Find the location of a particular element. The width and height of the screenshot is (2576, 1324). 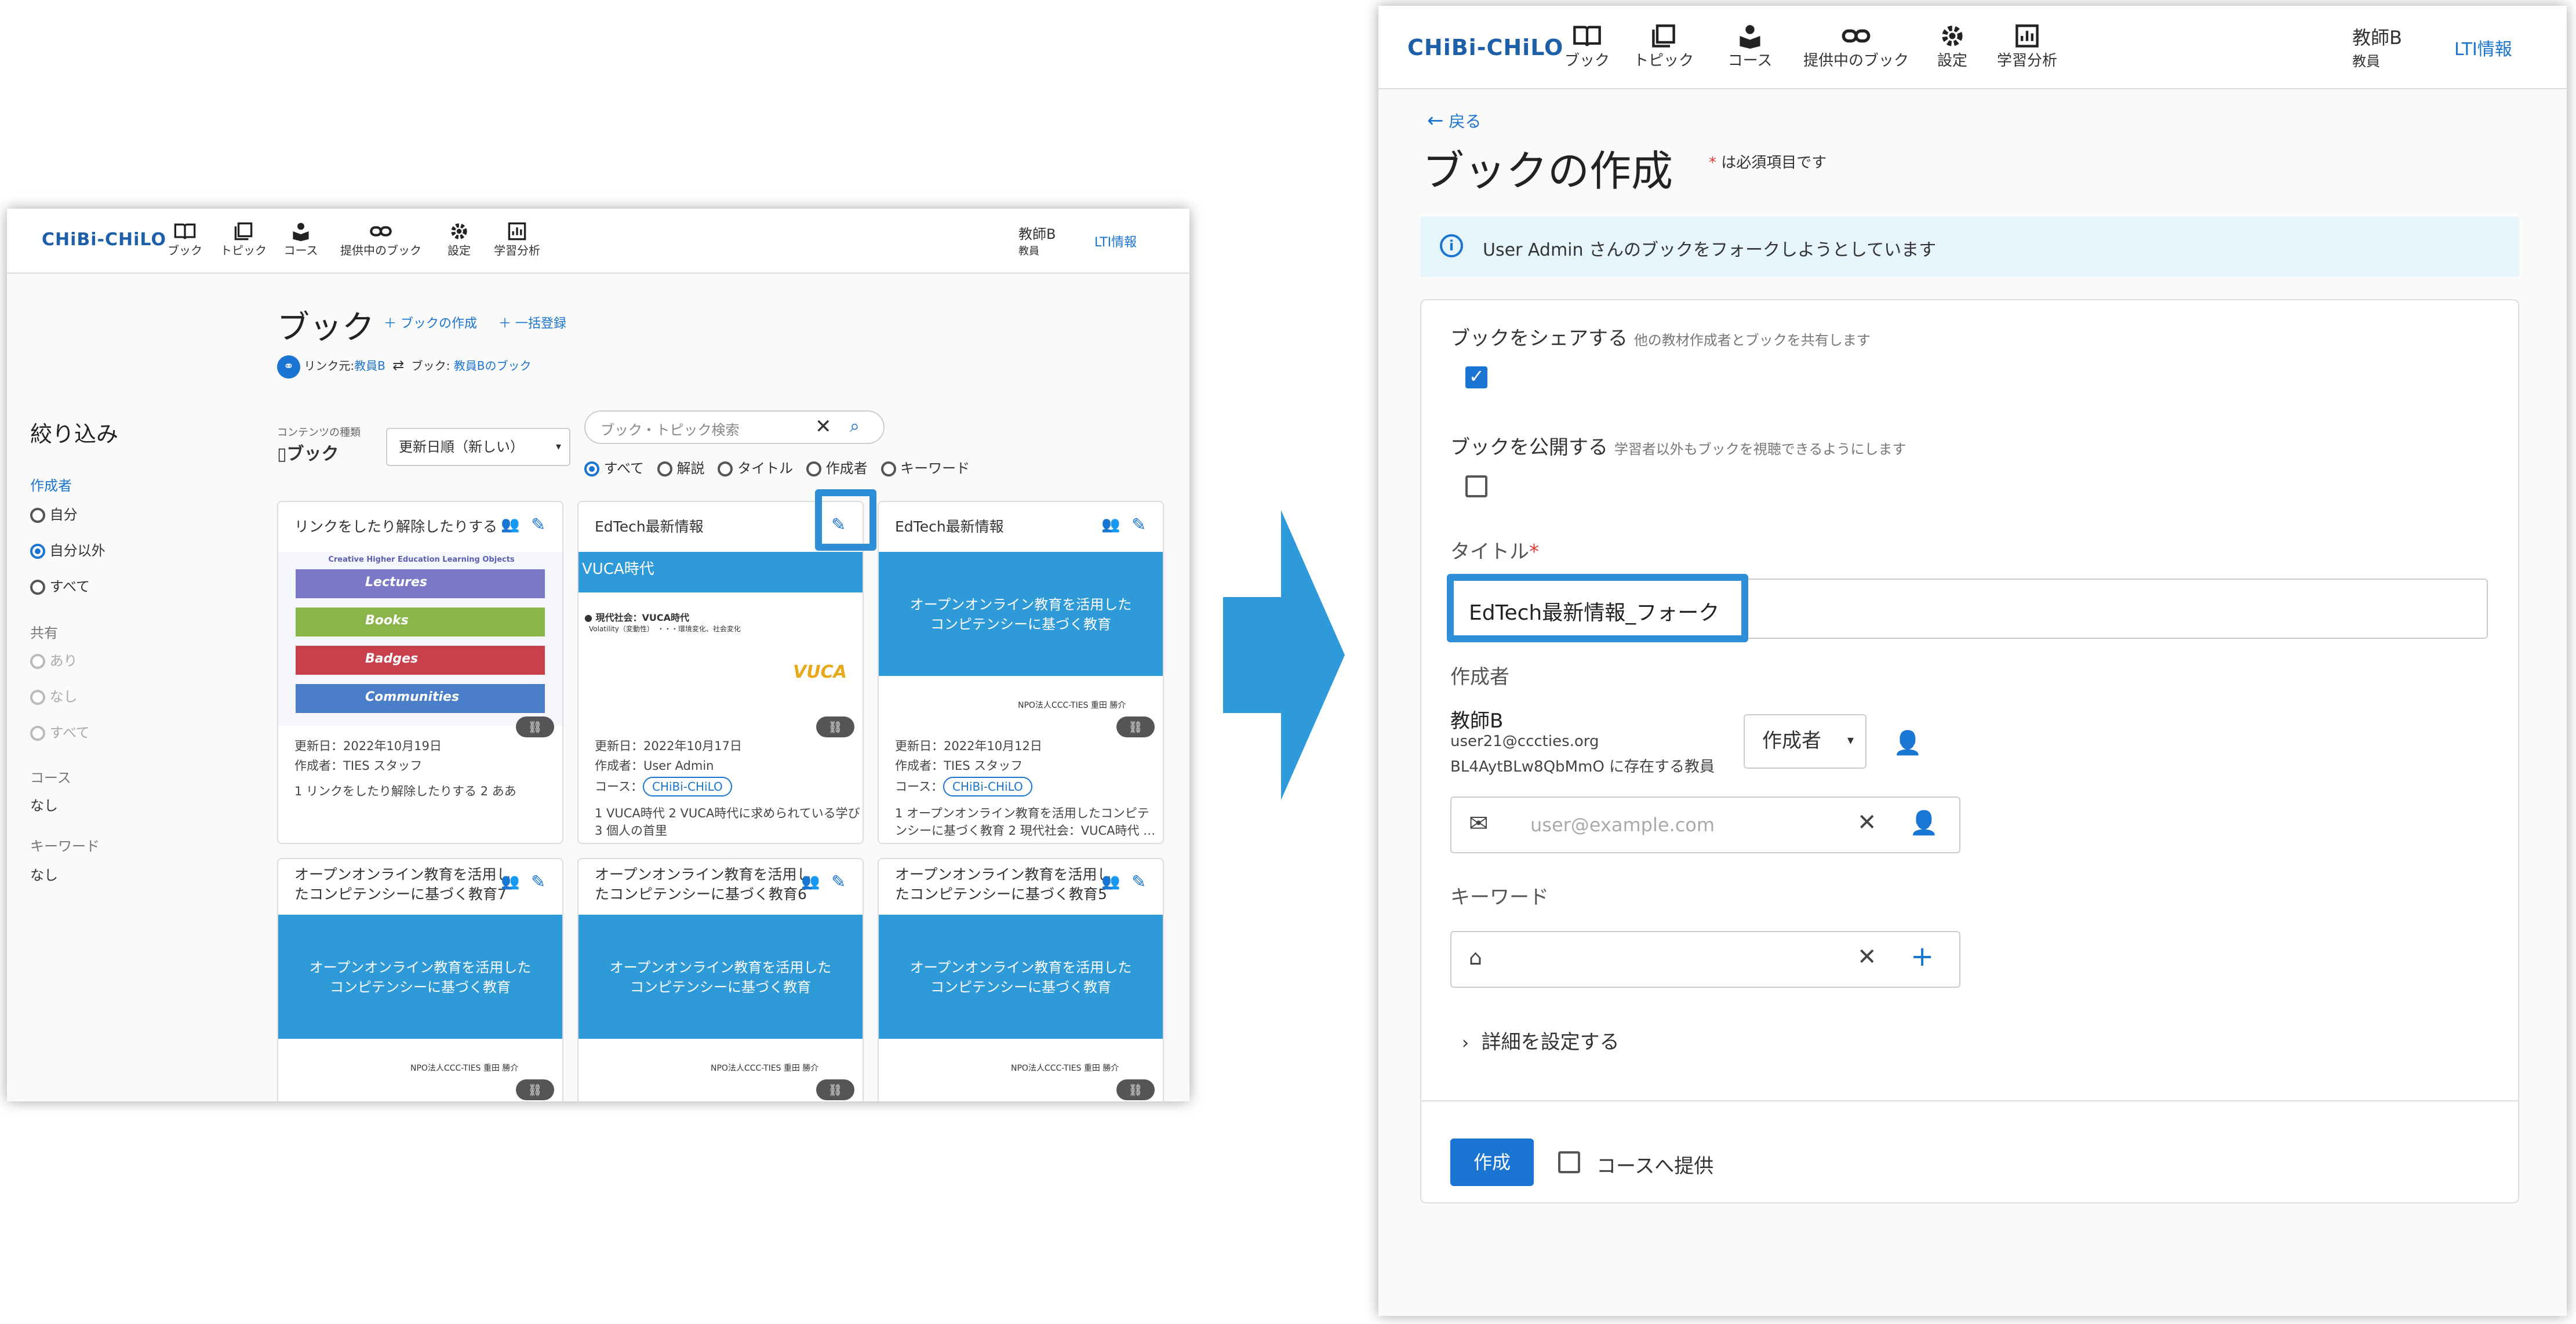

bulk-register-link: ＋ 一括登録 is located at coordinates (532, 322).